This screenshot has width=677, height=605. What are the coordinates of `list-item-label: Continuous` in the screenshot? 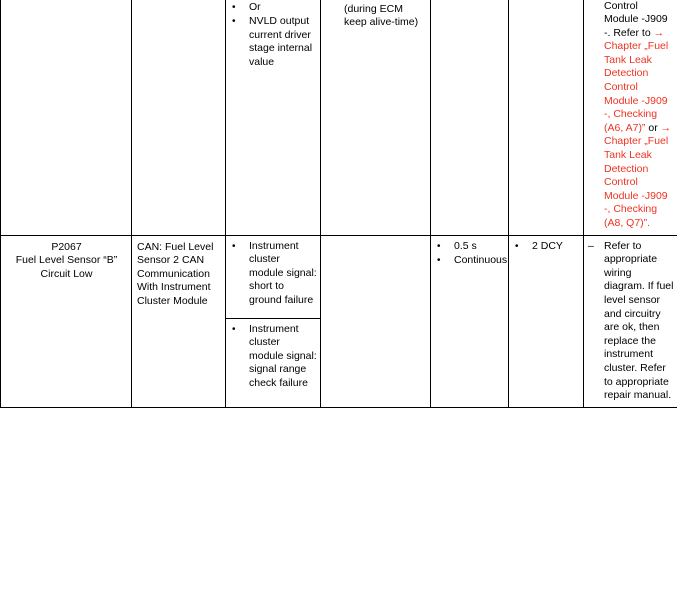 It's located at (481, 260).